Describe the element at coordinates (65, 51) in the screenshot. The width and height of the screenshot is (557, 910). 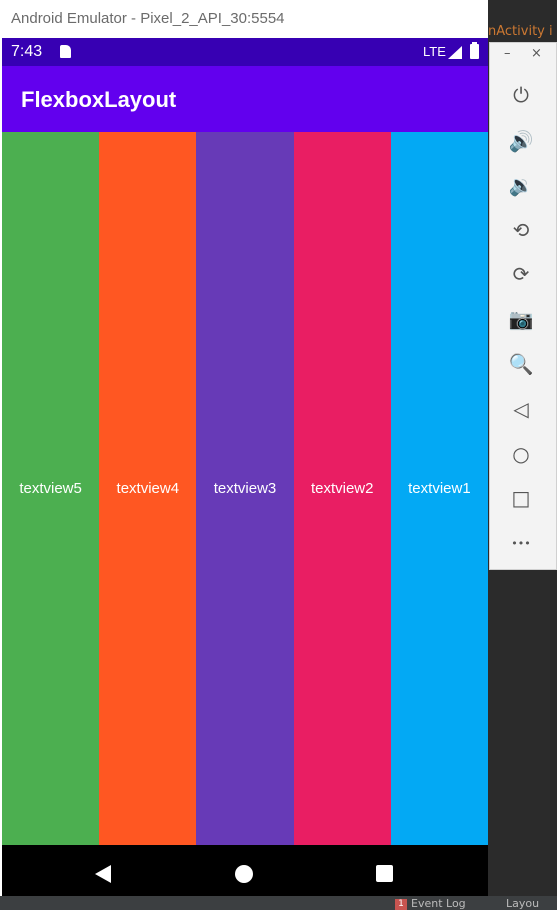
I see `sd-card-icon` at that location.